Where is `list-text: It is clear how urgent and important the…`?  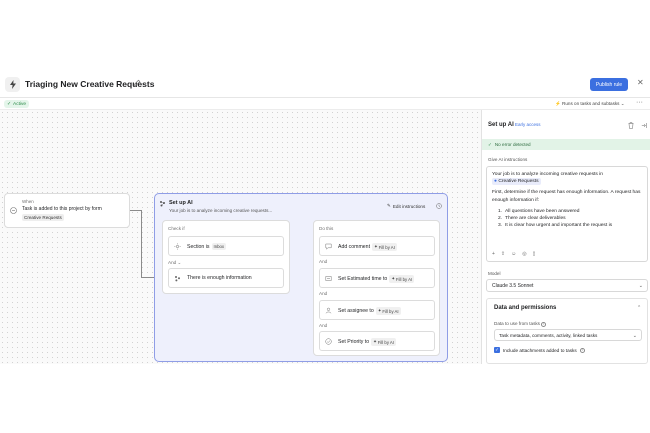
list-text: It is clear how urgent and important the… is located at coordinates (559, 226).